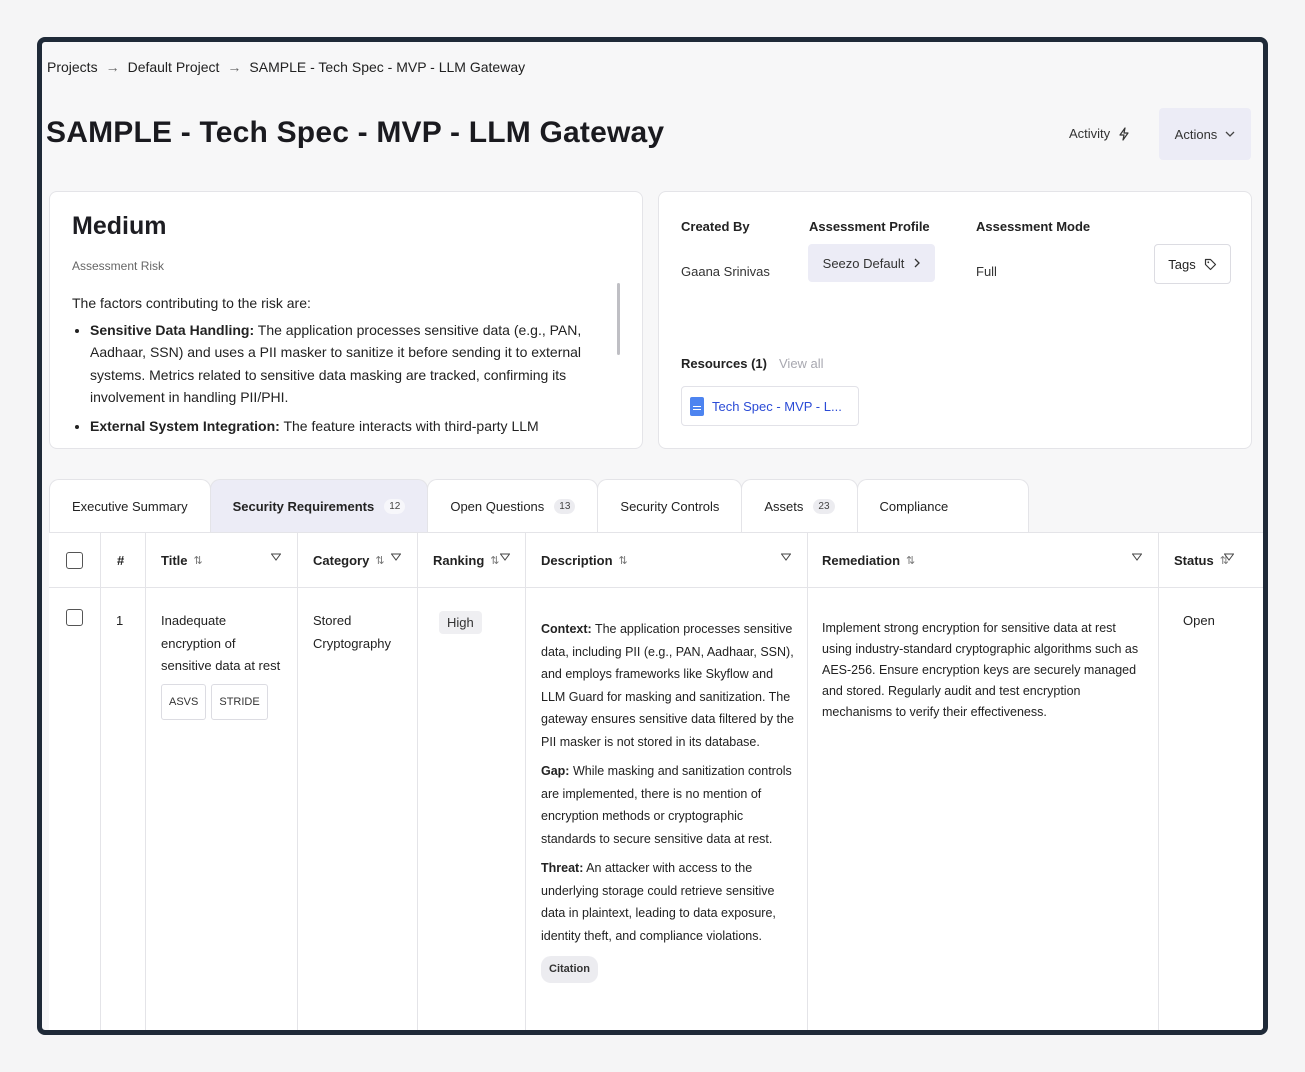 This screenshot has height=1072, width=1305. Describe the element at coordinates (118, 266) in the screenshot. I see `risk-sub-label: Assessment Risk` at that location.